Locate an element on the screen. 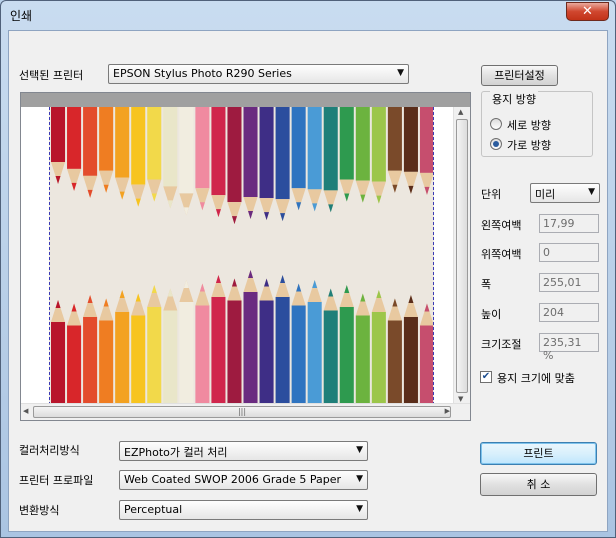 The height and width of the screenshot is (538, 616). vertical-scroll-thumb is located at coordinates (462, 256).